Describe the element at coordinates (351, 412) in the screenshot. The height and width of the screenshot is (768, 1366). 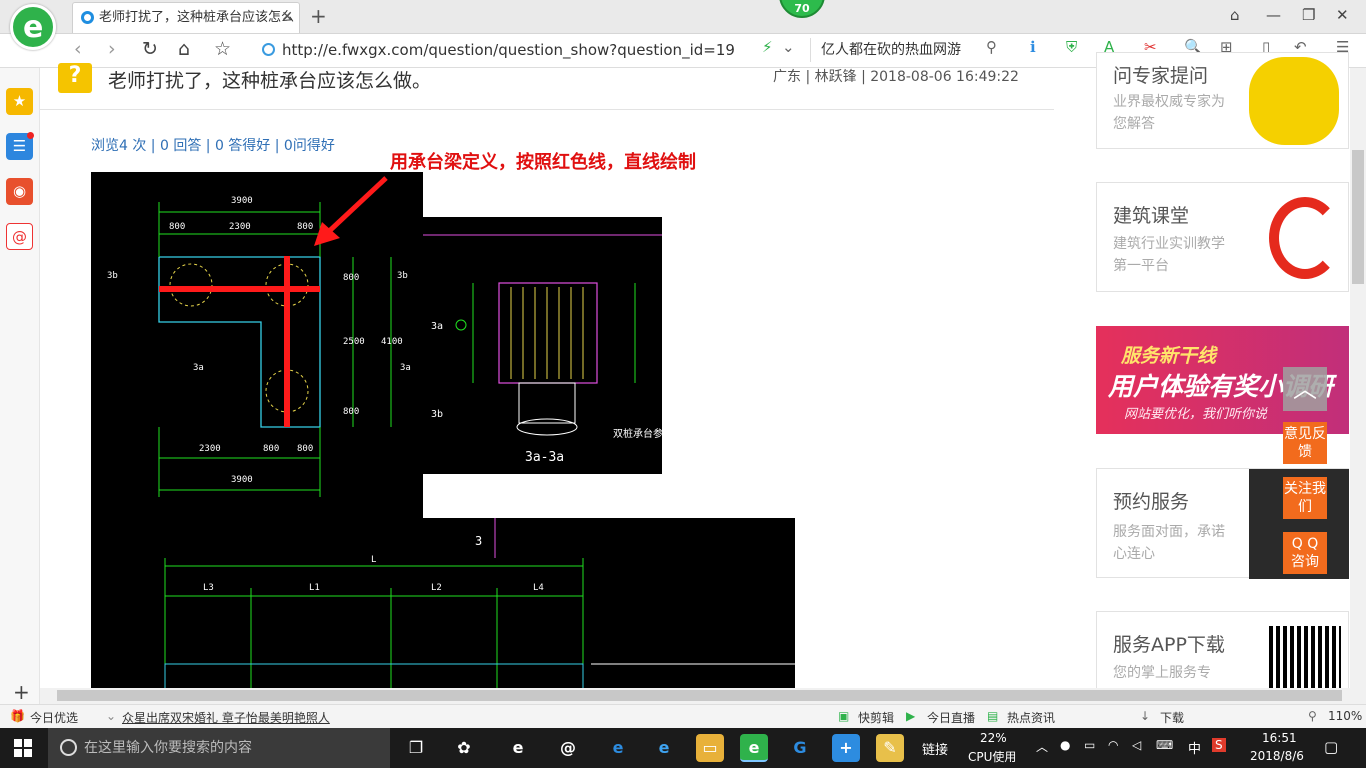
I see `dim-right-3: 800` at that location.